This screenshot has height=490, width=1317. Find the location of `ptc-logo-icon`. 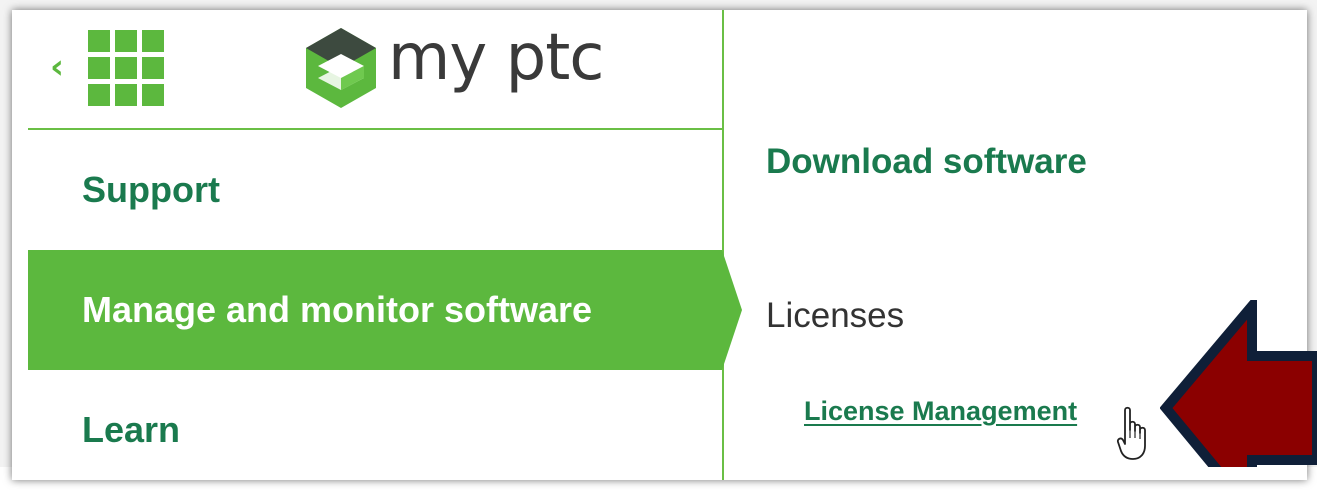

ptc-logo-icon is located at coordinates (341, 68).